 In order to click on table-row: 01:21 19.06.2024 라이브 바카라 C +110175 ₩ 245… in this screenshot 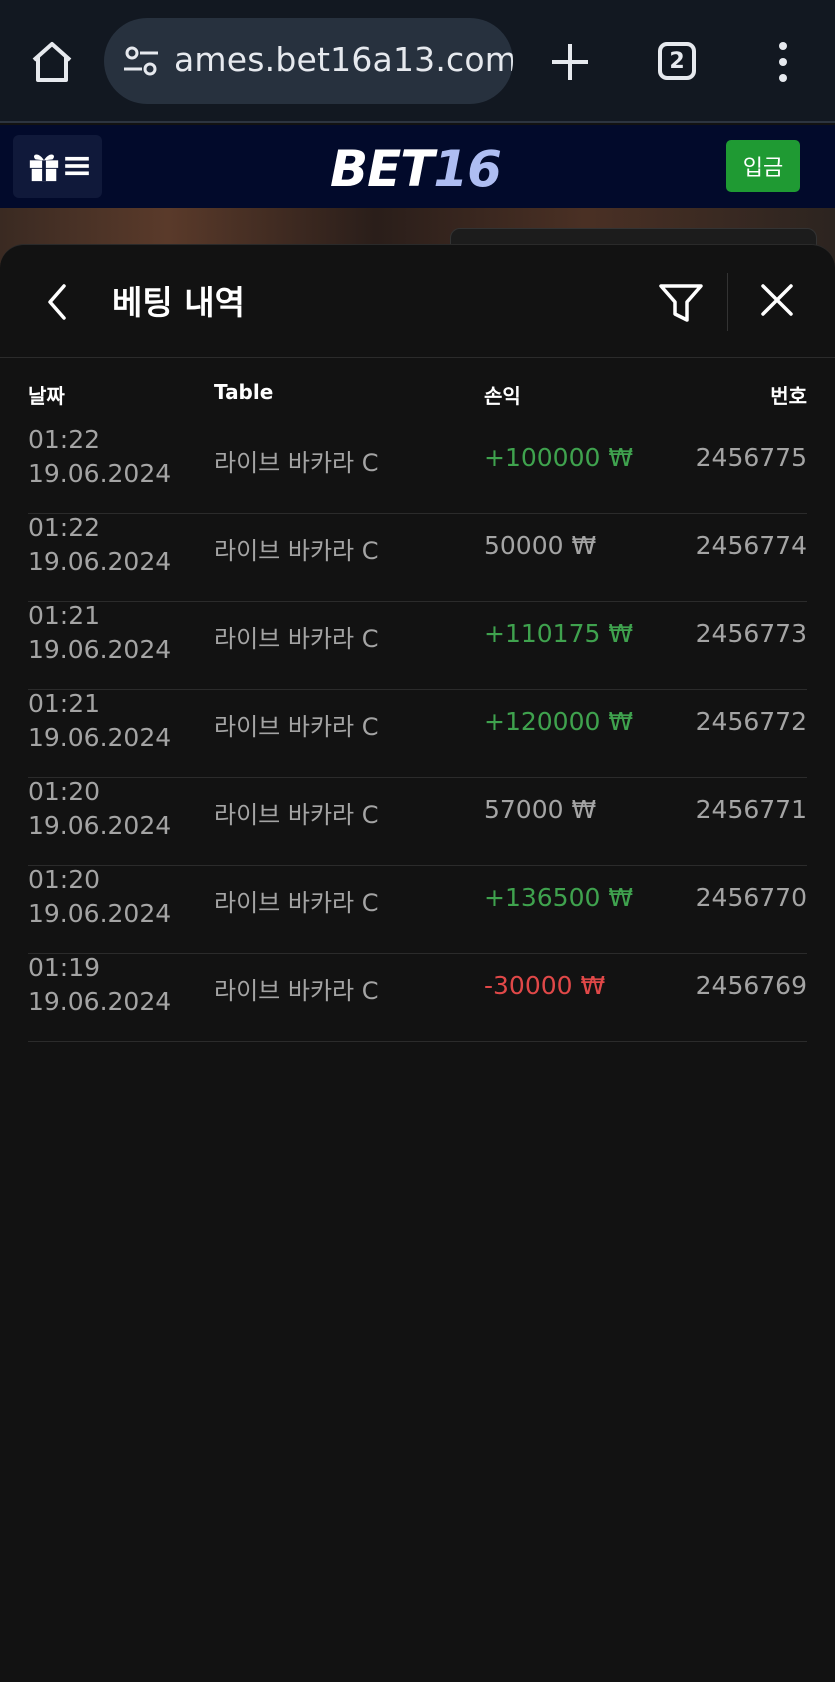, I will do `click(417, 645)`.